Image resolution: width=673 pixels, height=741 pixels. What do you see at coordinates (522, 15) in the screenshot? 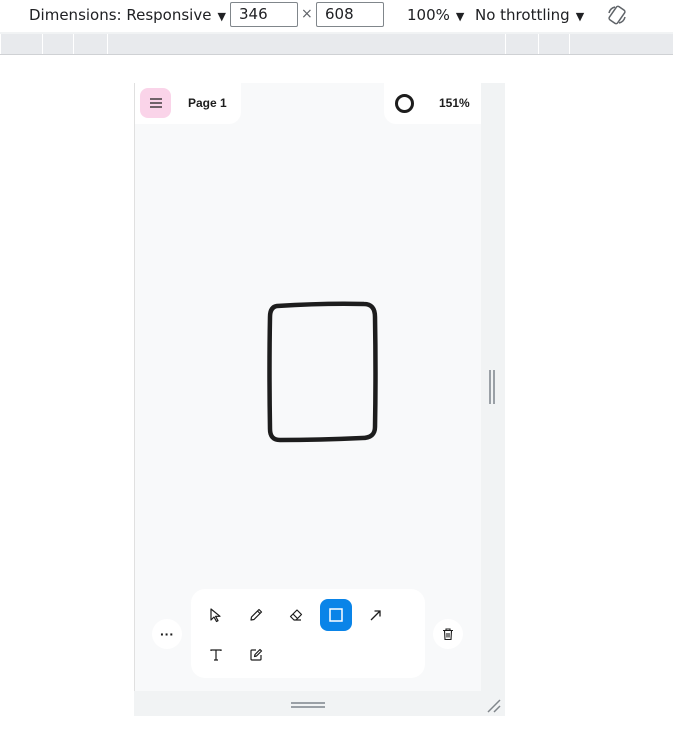
I see `throttling-label: No throttling` at bounding box center [522, 15].